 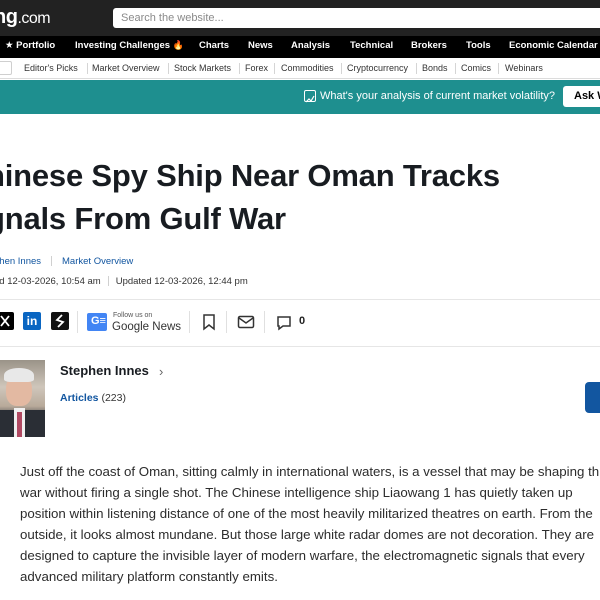 What do you see at coordinates (284, 322) in the screenshot?
I see `comment-icon` at bounding box center [284, 322].